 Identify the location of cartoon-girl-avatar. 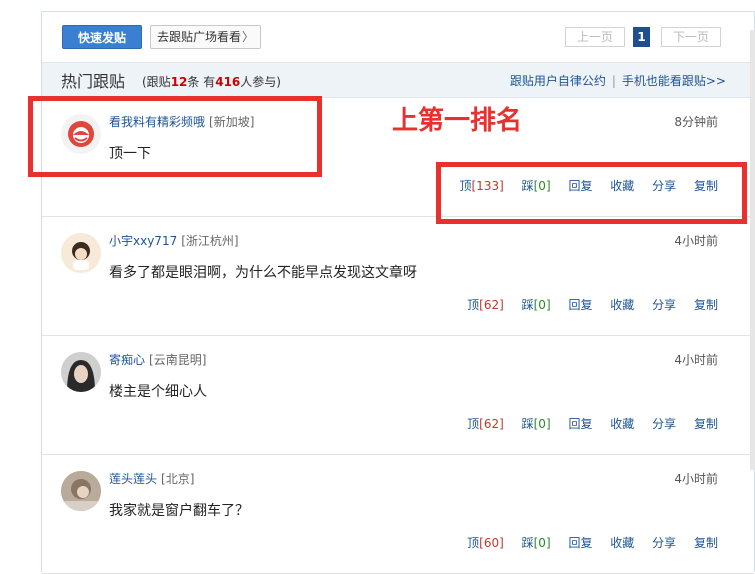
(81, 253).